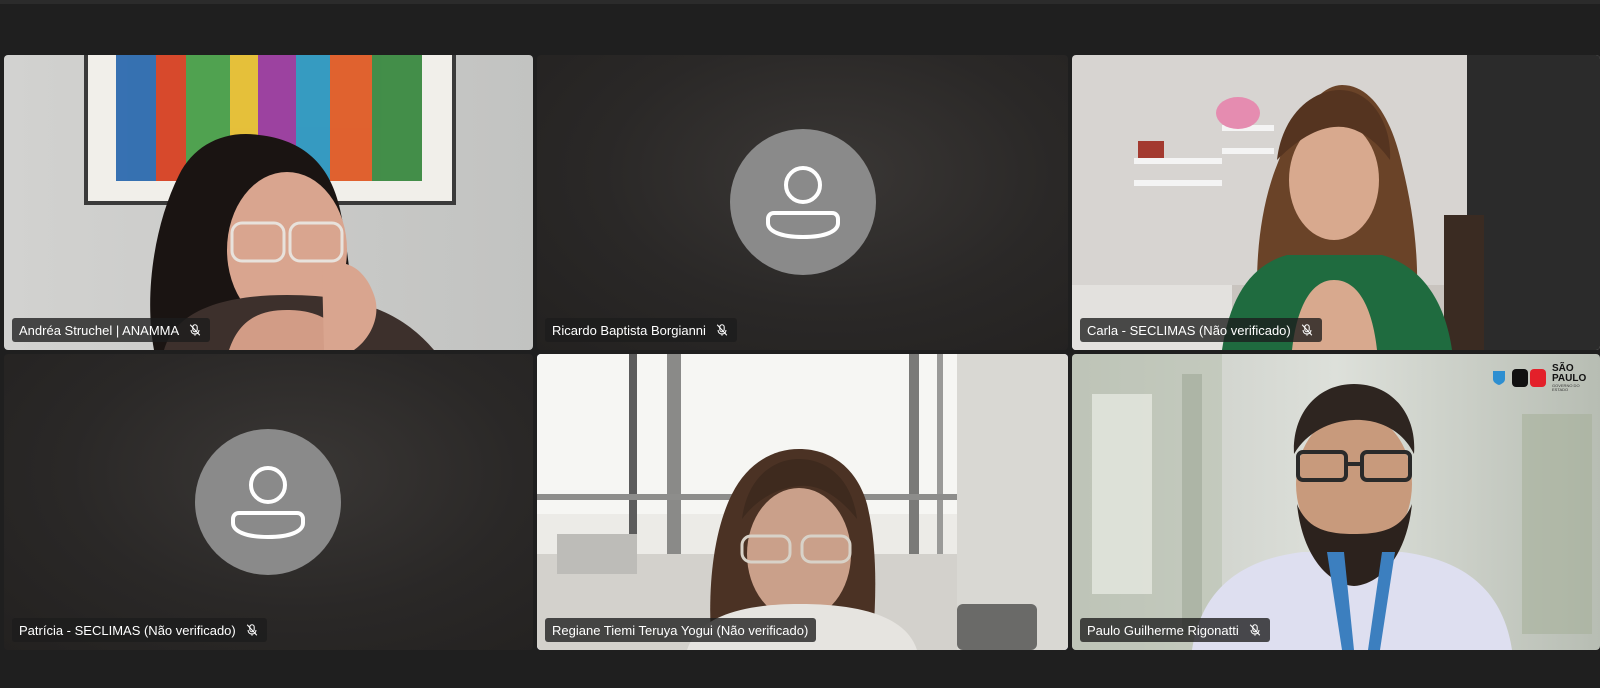 The width and height of the screenshot is (1600, 688). I want to click on participant-name-badge: Carla - SECLIMAS (Não verificado), so click(1201, 330).